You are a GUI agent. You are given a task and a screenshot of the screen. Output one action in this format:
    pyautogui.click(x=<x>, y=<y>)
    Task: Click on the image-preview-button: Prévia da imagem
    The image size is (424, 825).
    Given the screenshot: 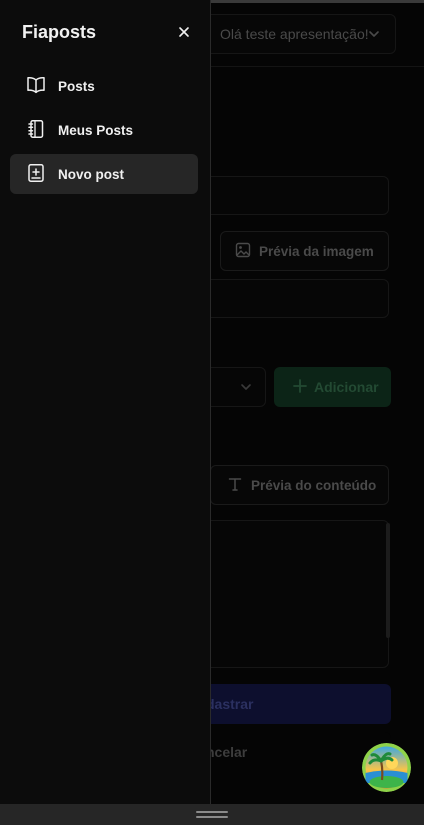 What is the action you would take?
    pyautogui.click(x=304, y=251)
    